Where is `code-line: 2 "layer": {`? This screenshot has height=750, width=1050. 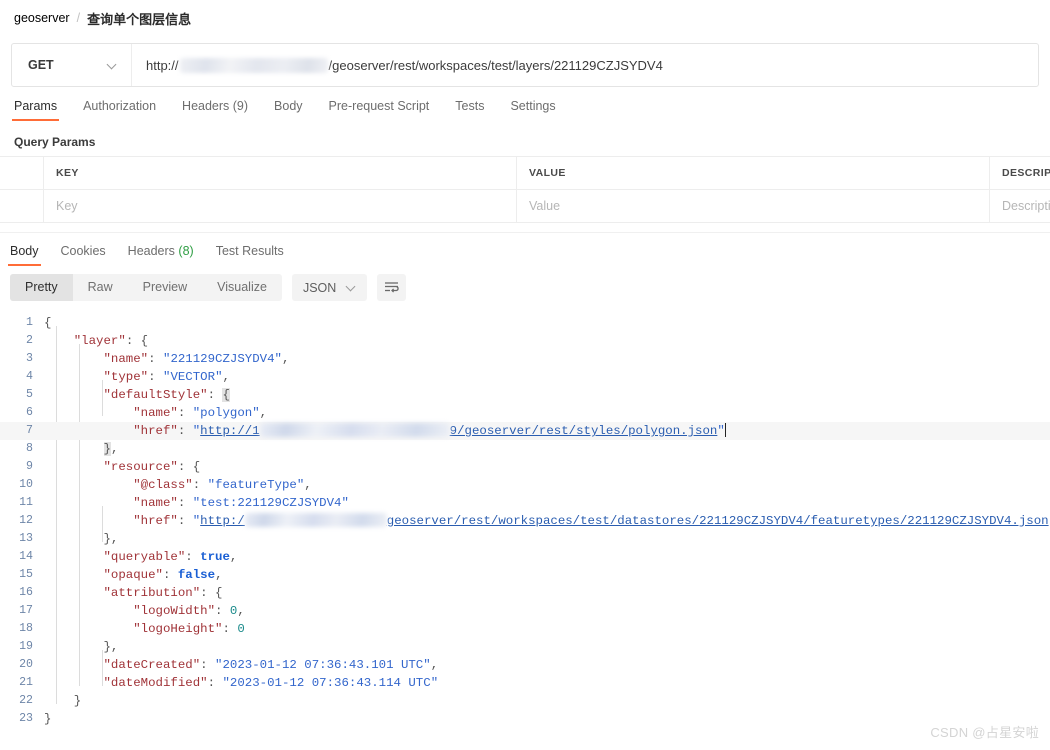 code-line: 2 "layer": { is located at coordinates (525, 341).